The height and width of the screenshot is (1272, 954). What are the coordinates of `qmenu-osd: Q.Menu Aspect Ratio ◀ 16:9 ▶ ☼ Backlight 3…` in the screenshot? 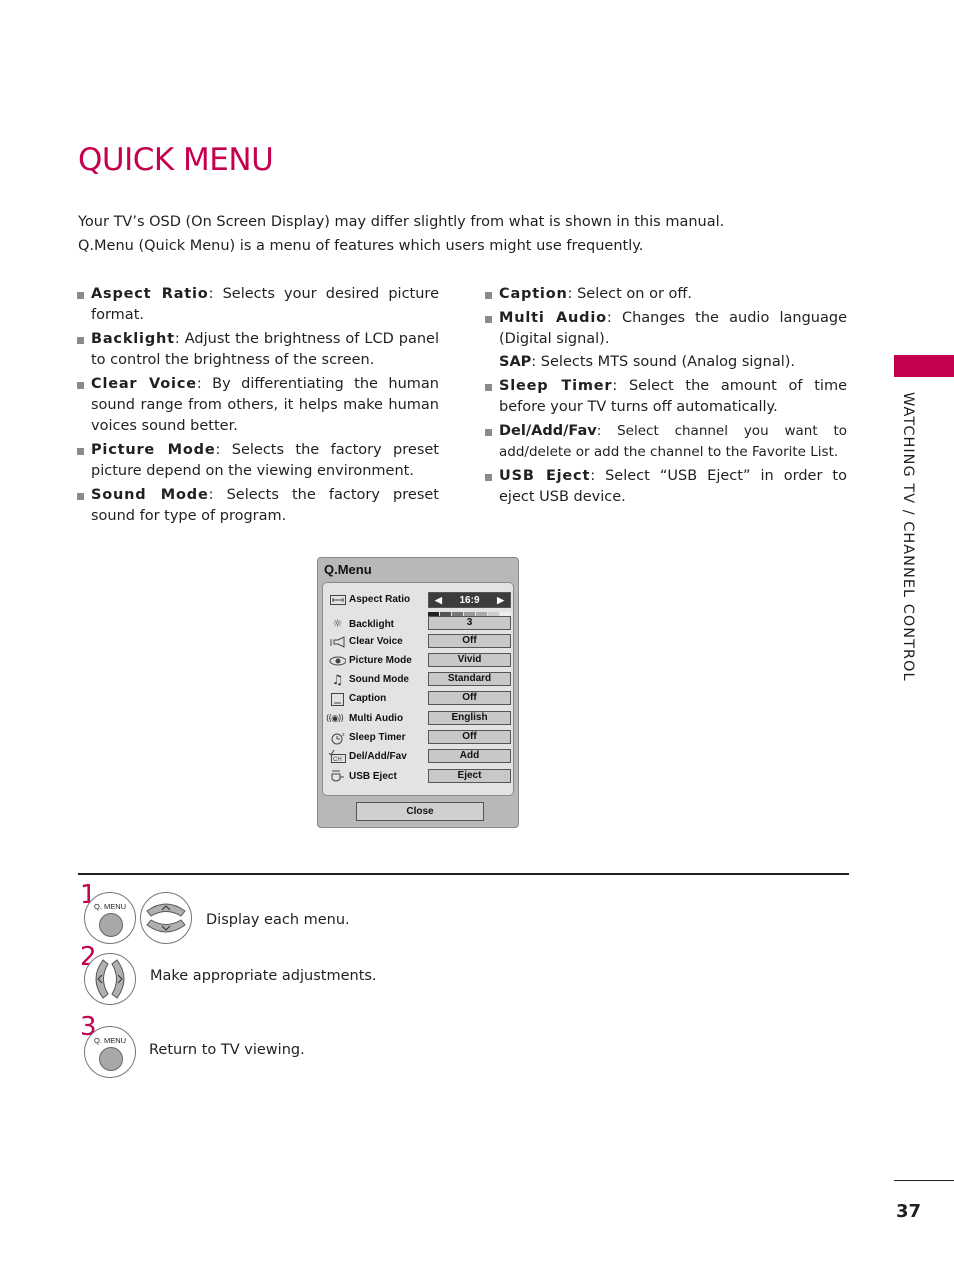 It's located at (418, 692).